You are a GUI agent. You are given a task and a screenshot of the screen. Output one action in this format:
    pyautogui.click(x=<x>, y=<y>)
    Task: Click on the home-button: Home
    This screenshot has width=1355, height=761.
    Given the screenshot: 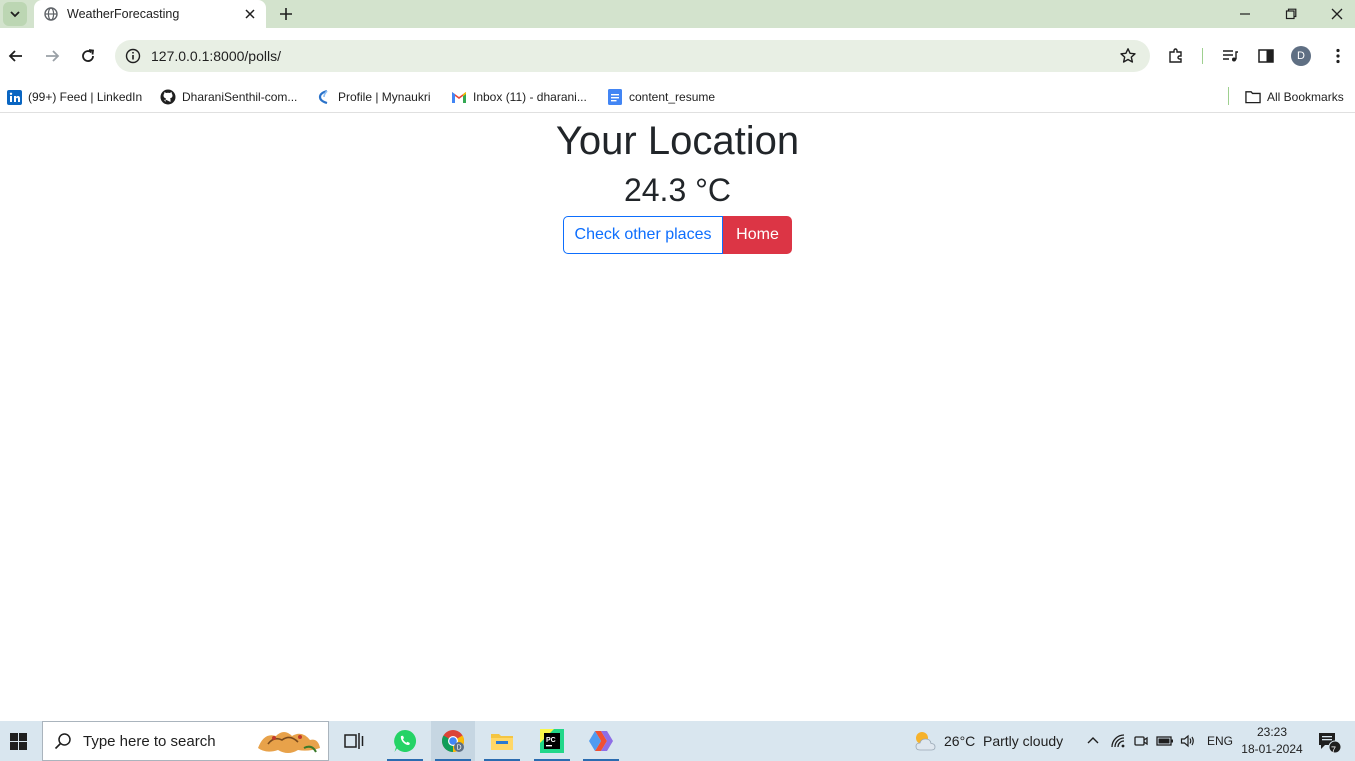 What is the action you would take?
    pyautogui.click(x=757, y=235)
    